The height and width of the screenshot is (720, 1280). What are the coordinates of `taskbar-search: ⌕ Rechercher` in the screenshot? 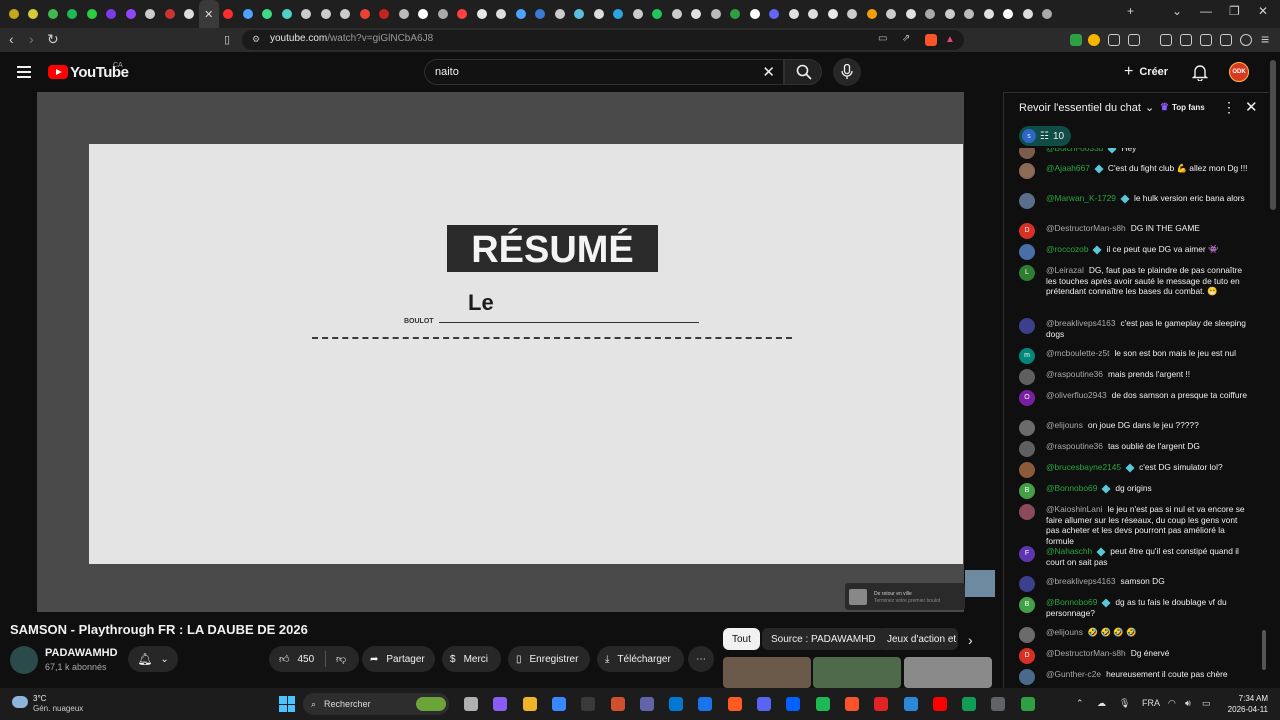 It's located at (376, 704).